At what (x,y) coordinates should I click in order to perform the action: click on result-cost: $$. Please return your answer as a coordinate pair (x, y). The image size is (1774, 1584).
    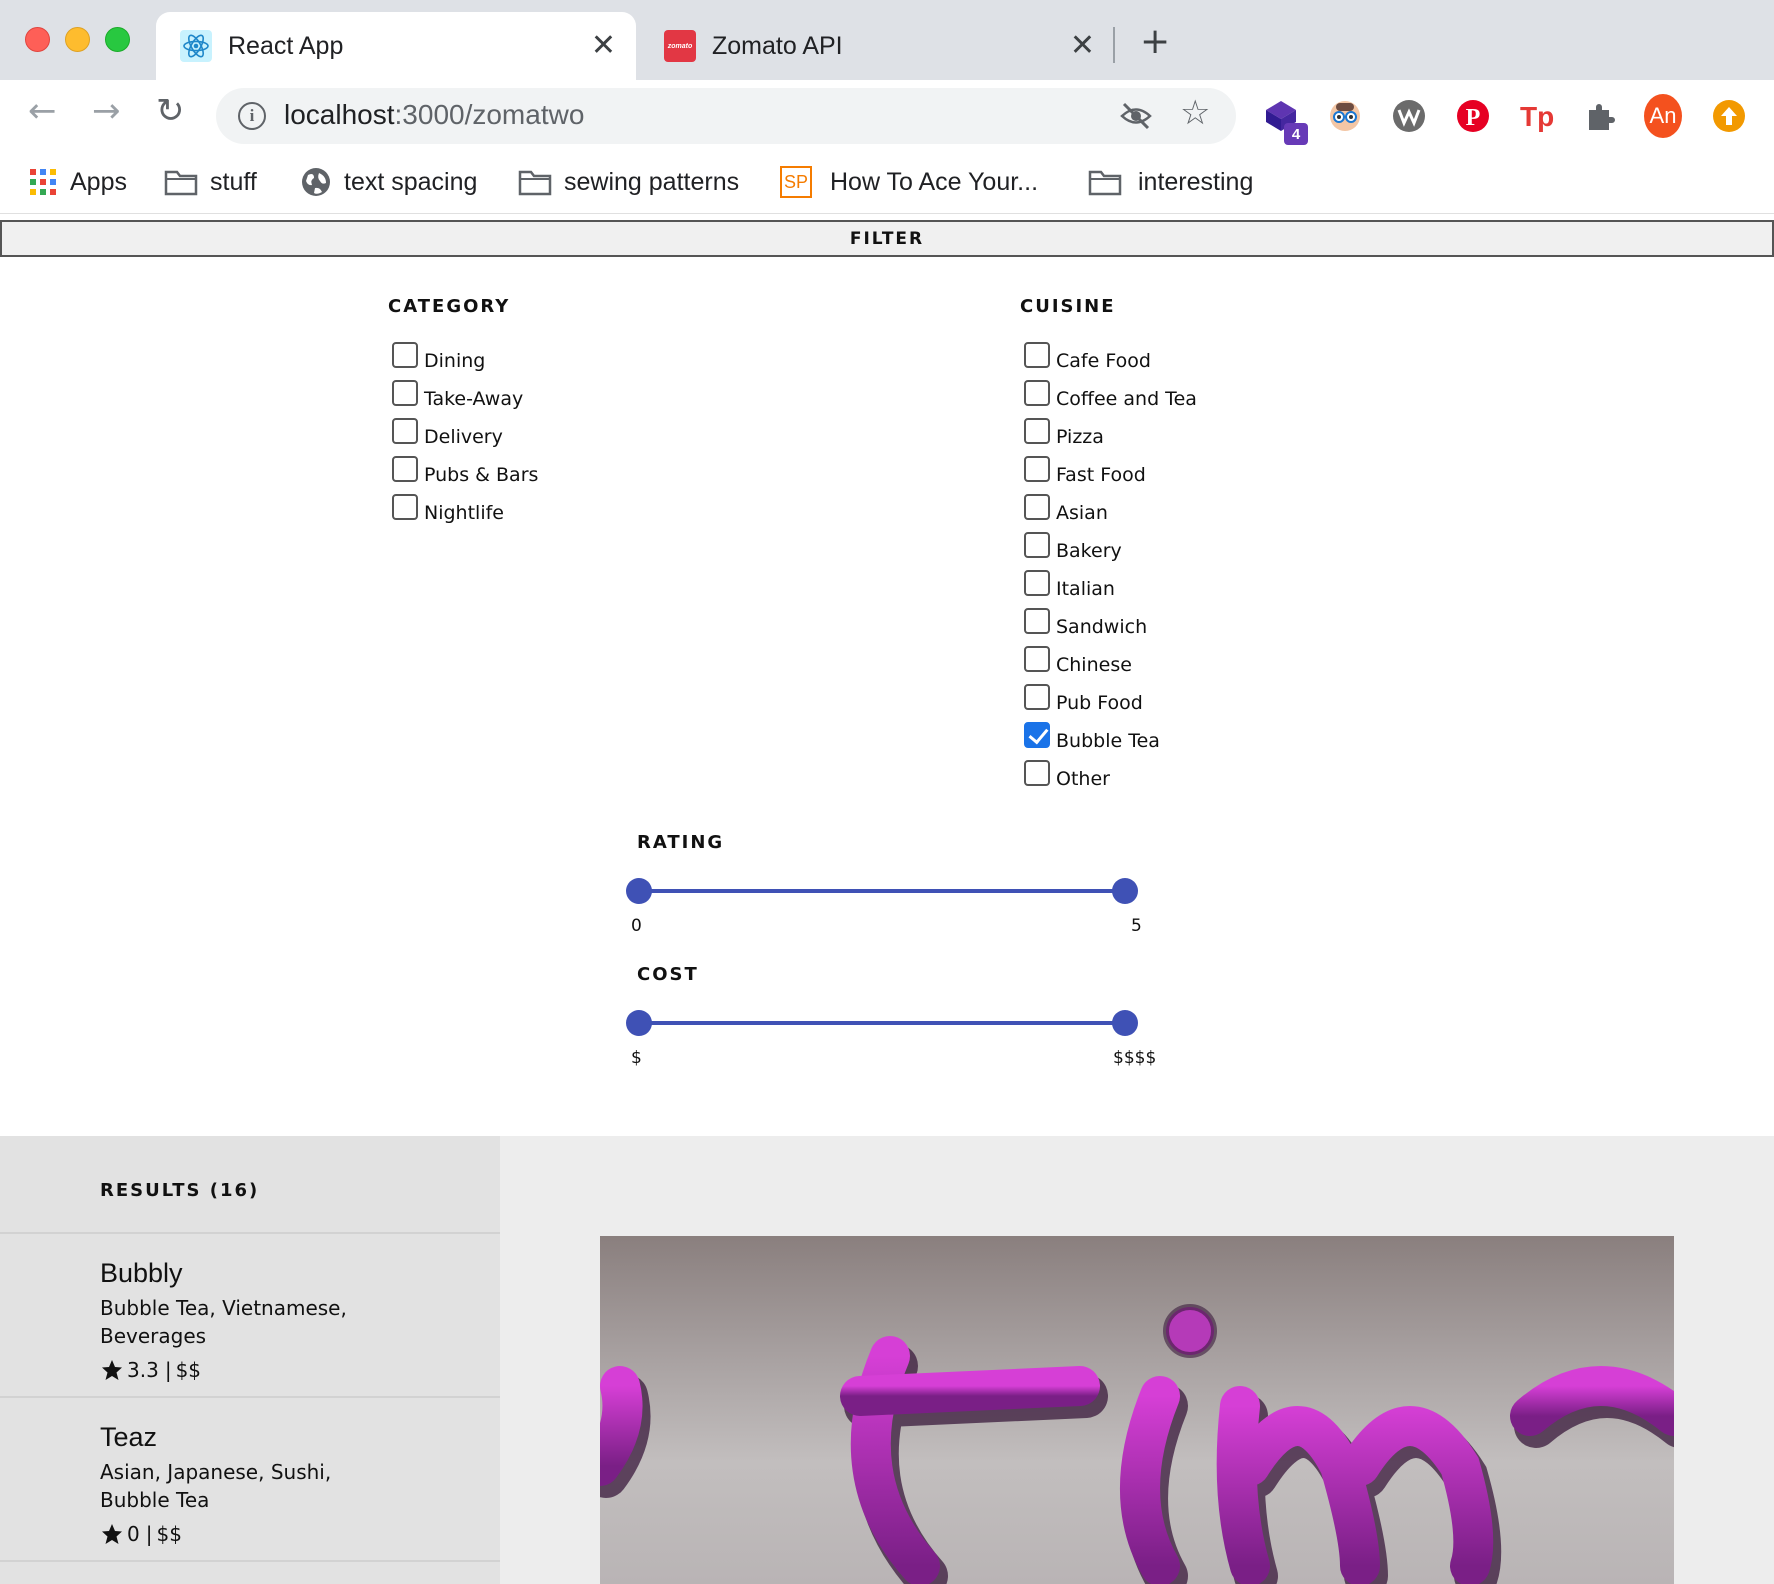
    Looking at the image, I should click on (188, 1370).